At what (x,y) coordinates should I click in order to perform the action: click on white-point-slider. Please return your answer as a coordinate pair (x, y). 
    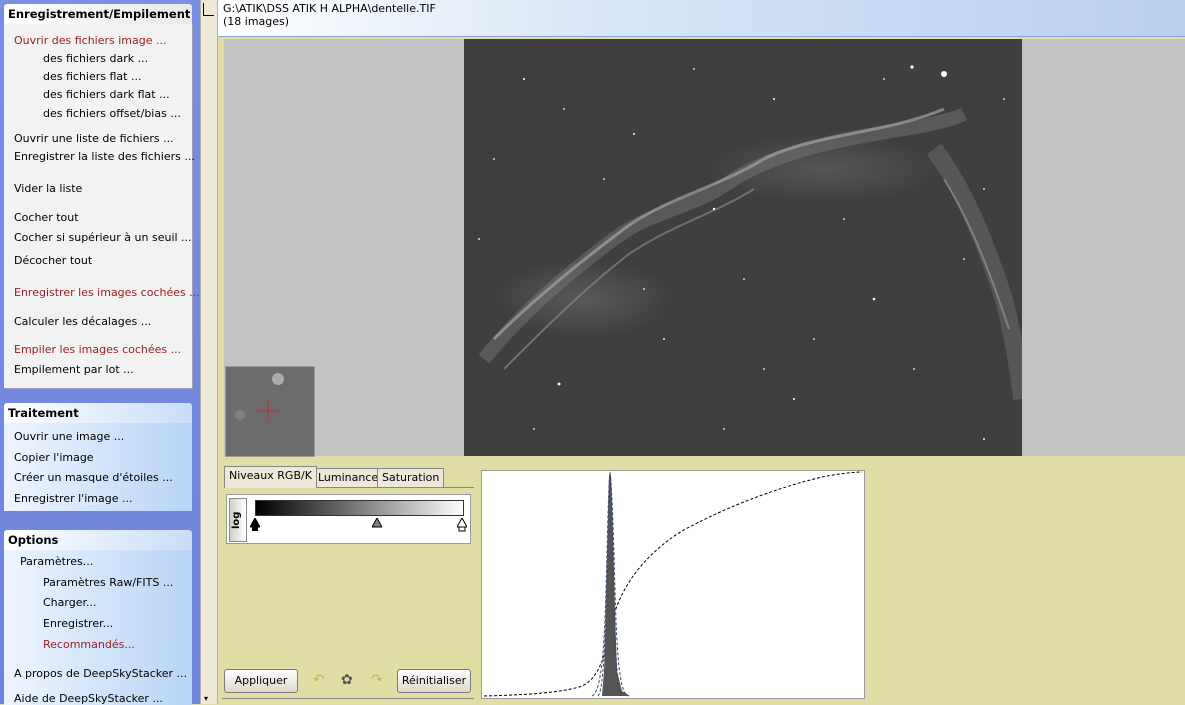
    Looking at the image, I should click on (462, 525).